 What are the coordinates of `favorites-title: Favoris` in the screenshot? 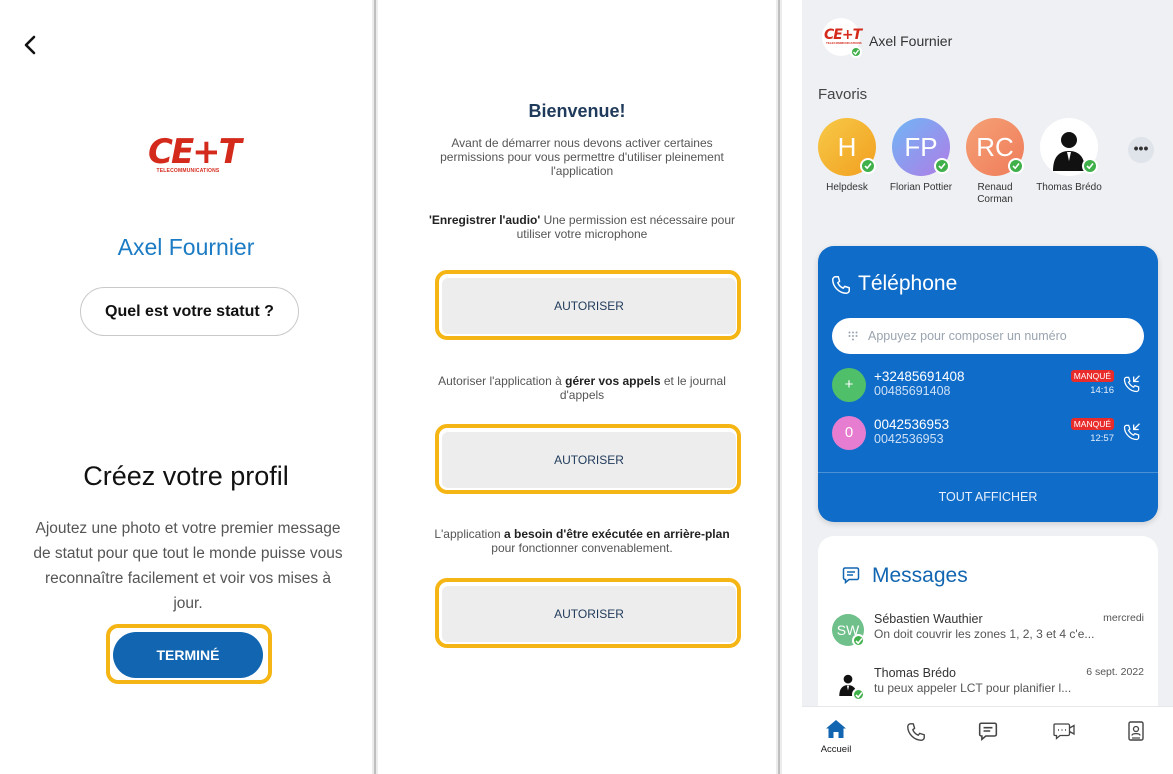 It's located at (843, 94).